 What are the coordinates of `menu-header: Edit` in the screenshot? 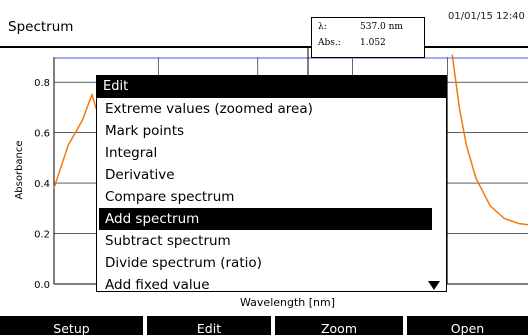 It's located at (271, 87).